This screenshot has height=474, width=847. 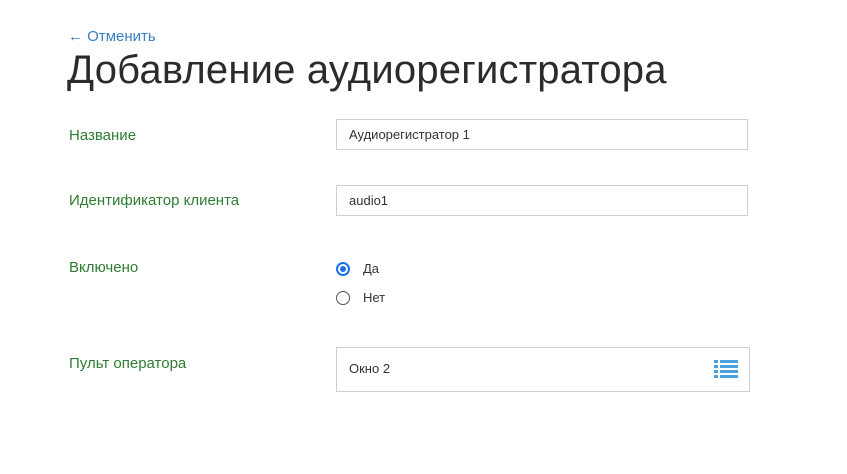 What do you see at coordinates (343, 298) in the screenshot?
I see `enabled-no-radio` at bounding box center [343, 298].